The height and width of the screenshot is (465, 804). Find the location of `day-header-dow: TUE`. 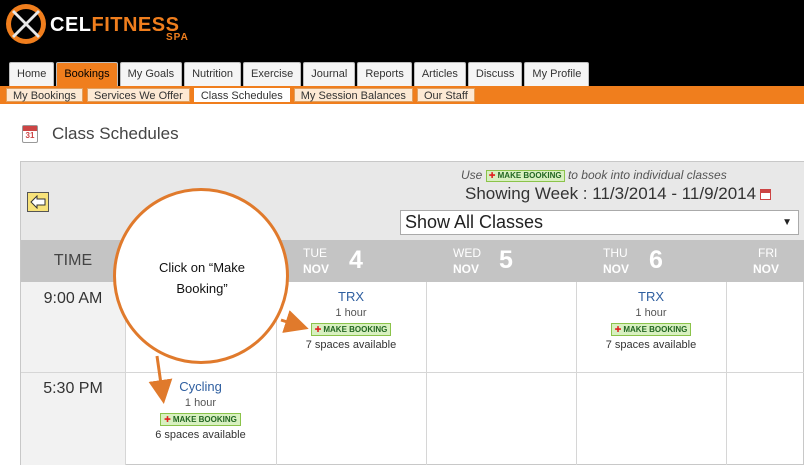

day-header-dow: TUE is located at coordinates (315, 253).